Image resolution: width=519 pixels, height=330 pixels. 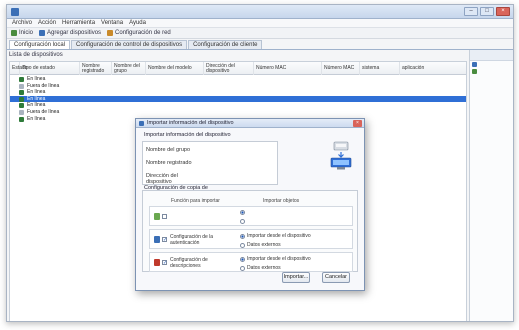 What do you see at coordinates (264, 268) in the screenshot?
I see `radio-label: Datos externos` at bounding box center [264, 268].